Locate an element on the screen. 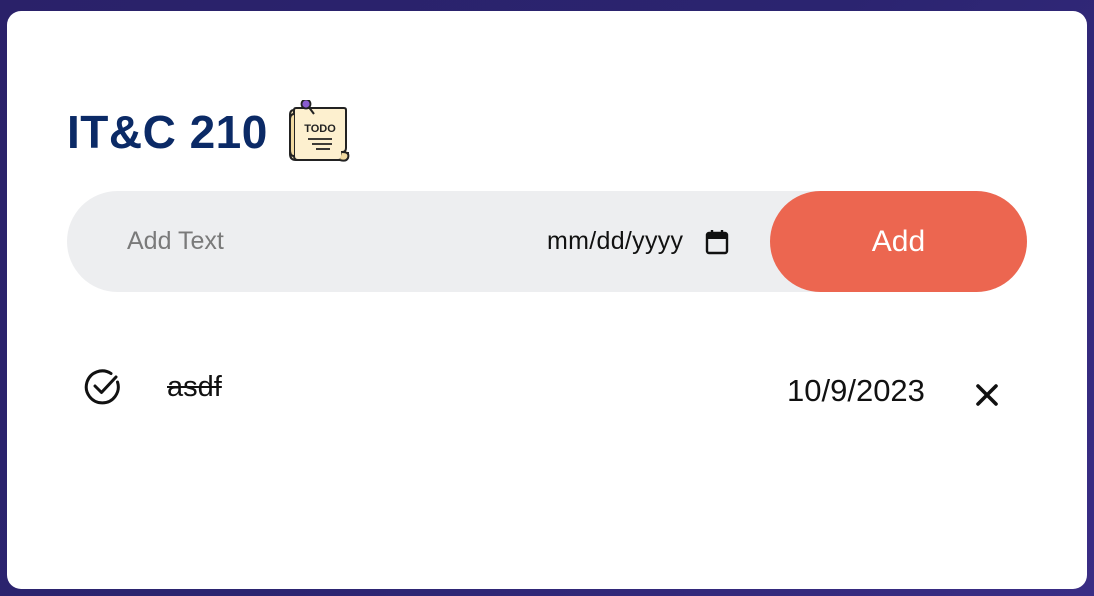  add-button: Add is located at coordinates (898, 241).